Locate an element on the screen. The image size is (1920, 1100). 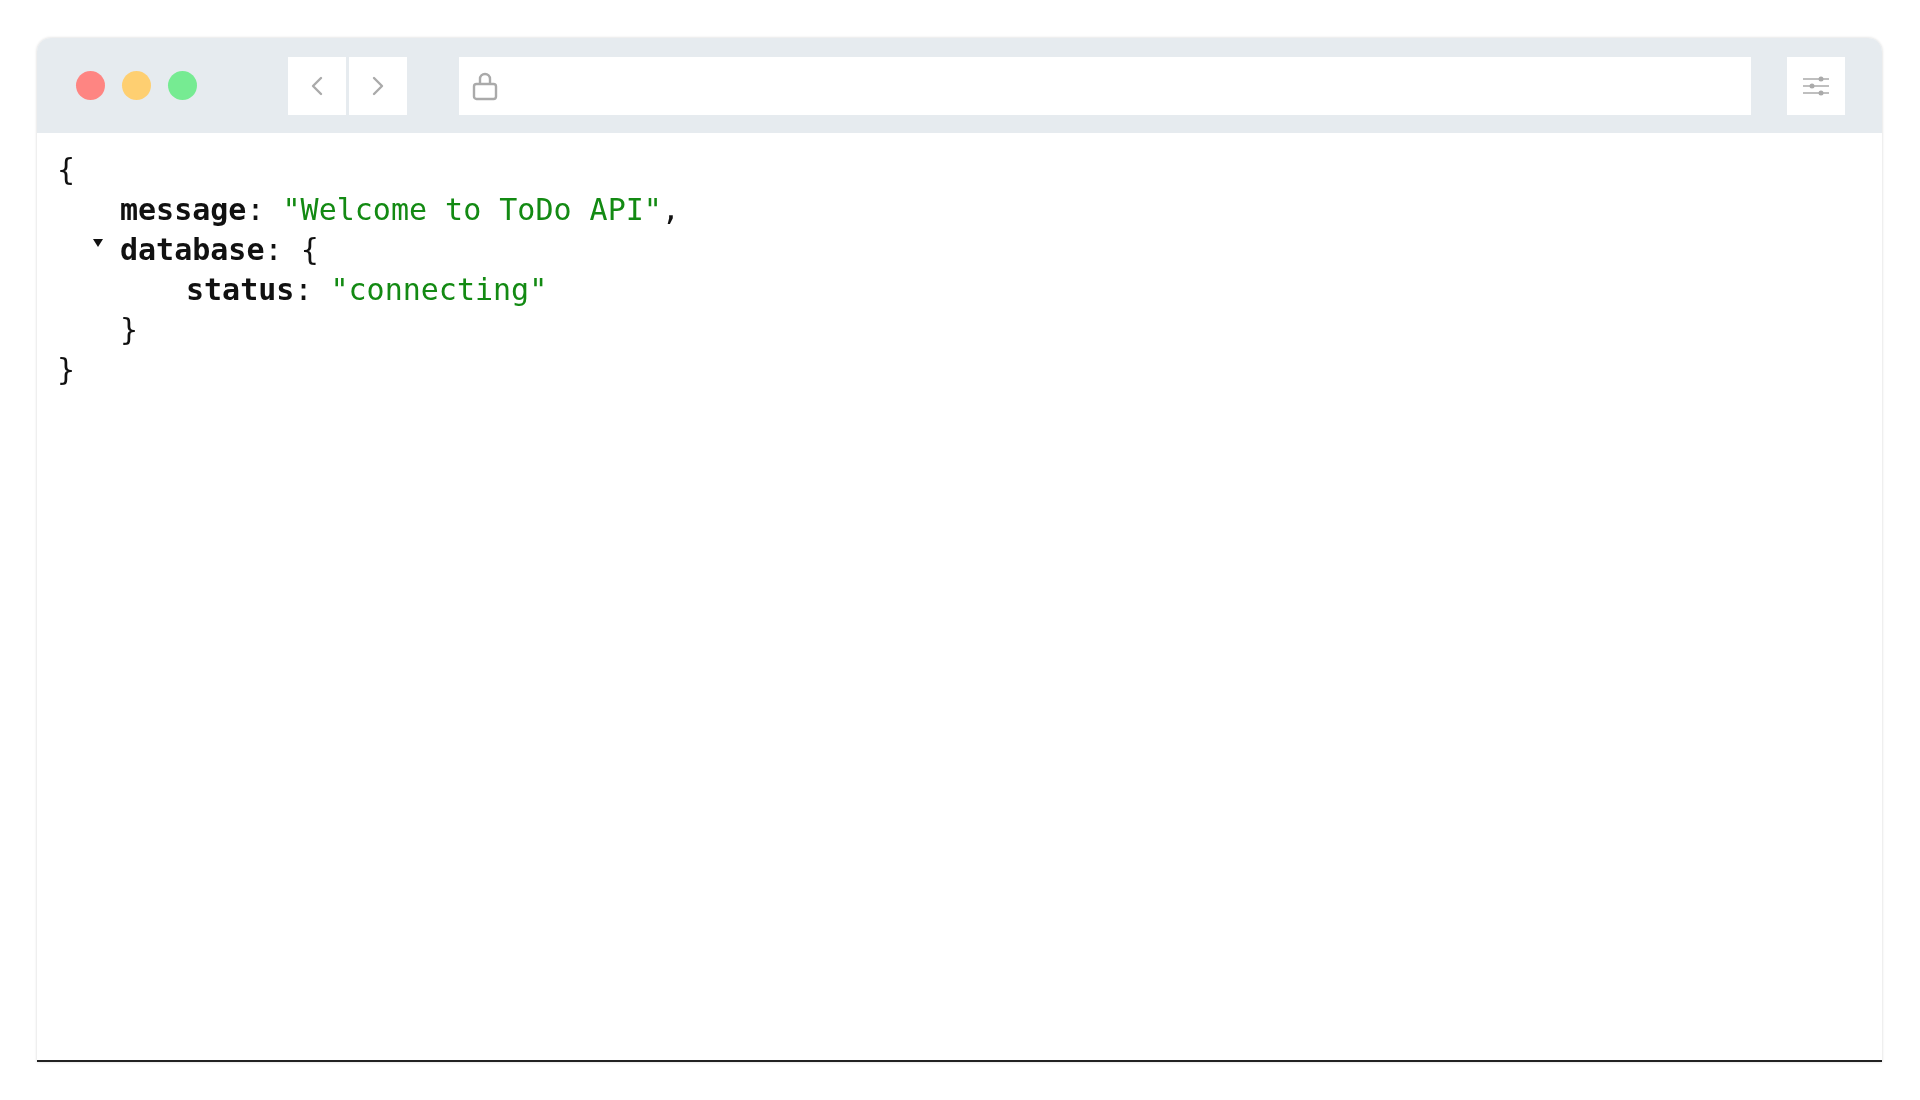
json-key: message is located at coordinates (183, 209).